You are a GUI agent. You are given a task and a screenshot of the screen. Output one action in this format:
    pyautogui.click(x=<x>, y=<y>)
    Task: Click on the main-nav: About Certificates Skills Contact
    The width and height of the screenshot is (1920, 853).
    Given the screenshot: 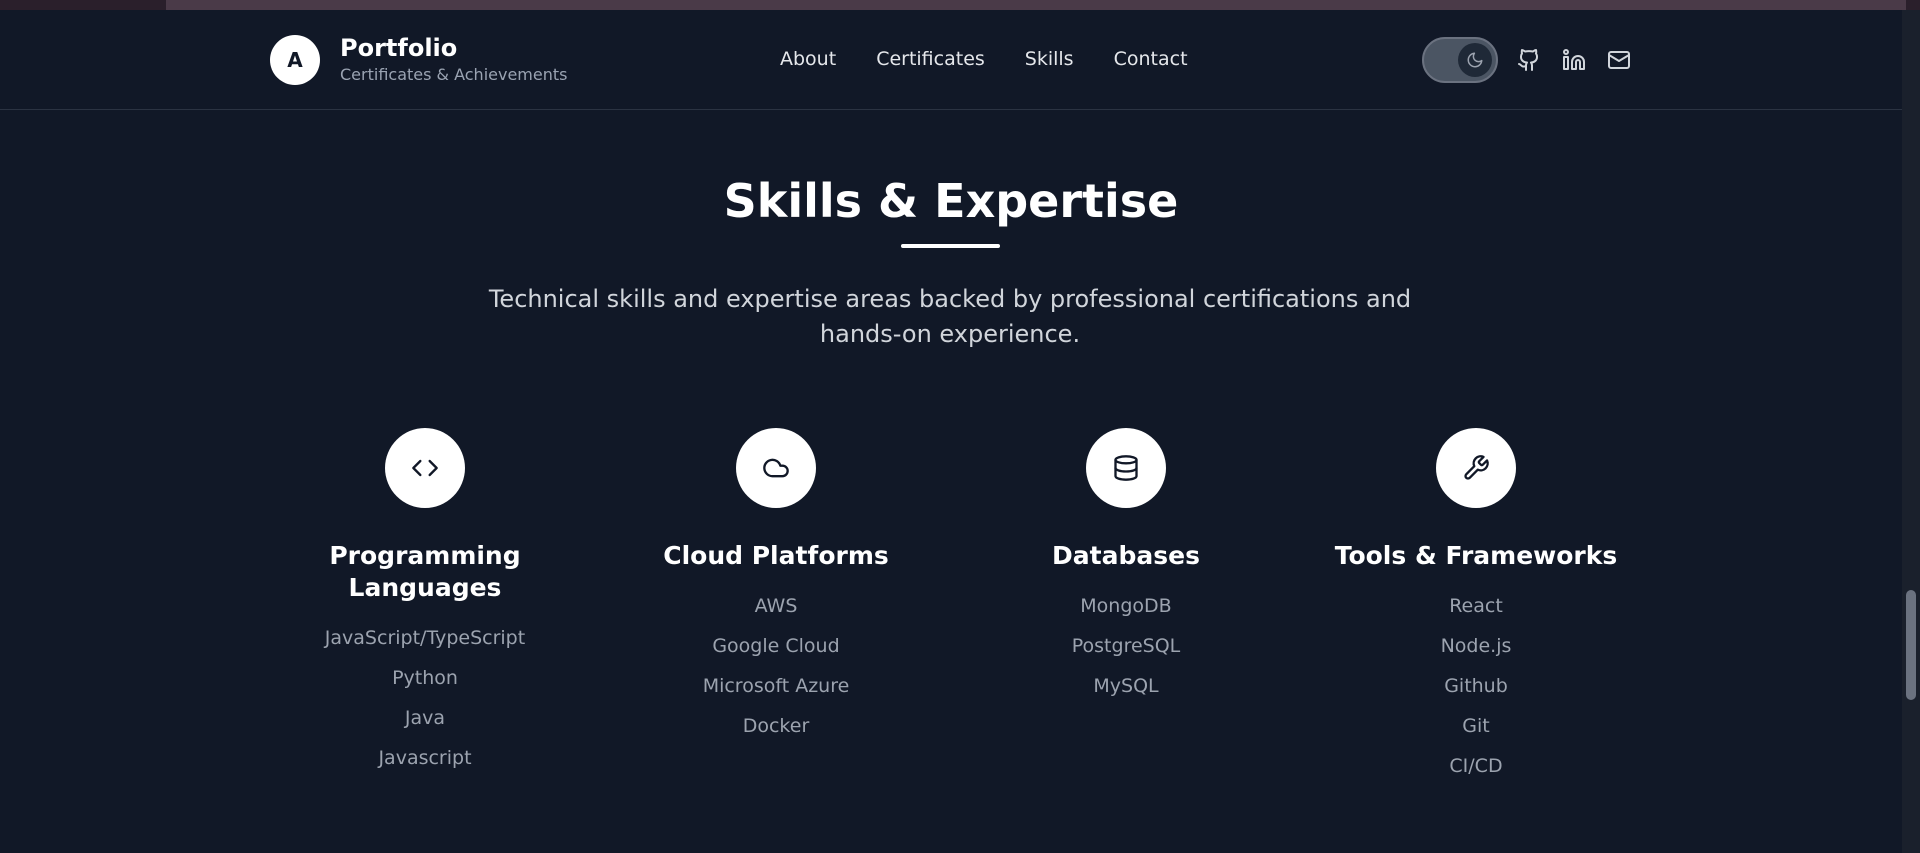 What is the action you would take?
    pyautogui.click(x=984, y=59)
    